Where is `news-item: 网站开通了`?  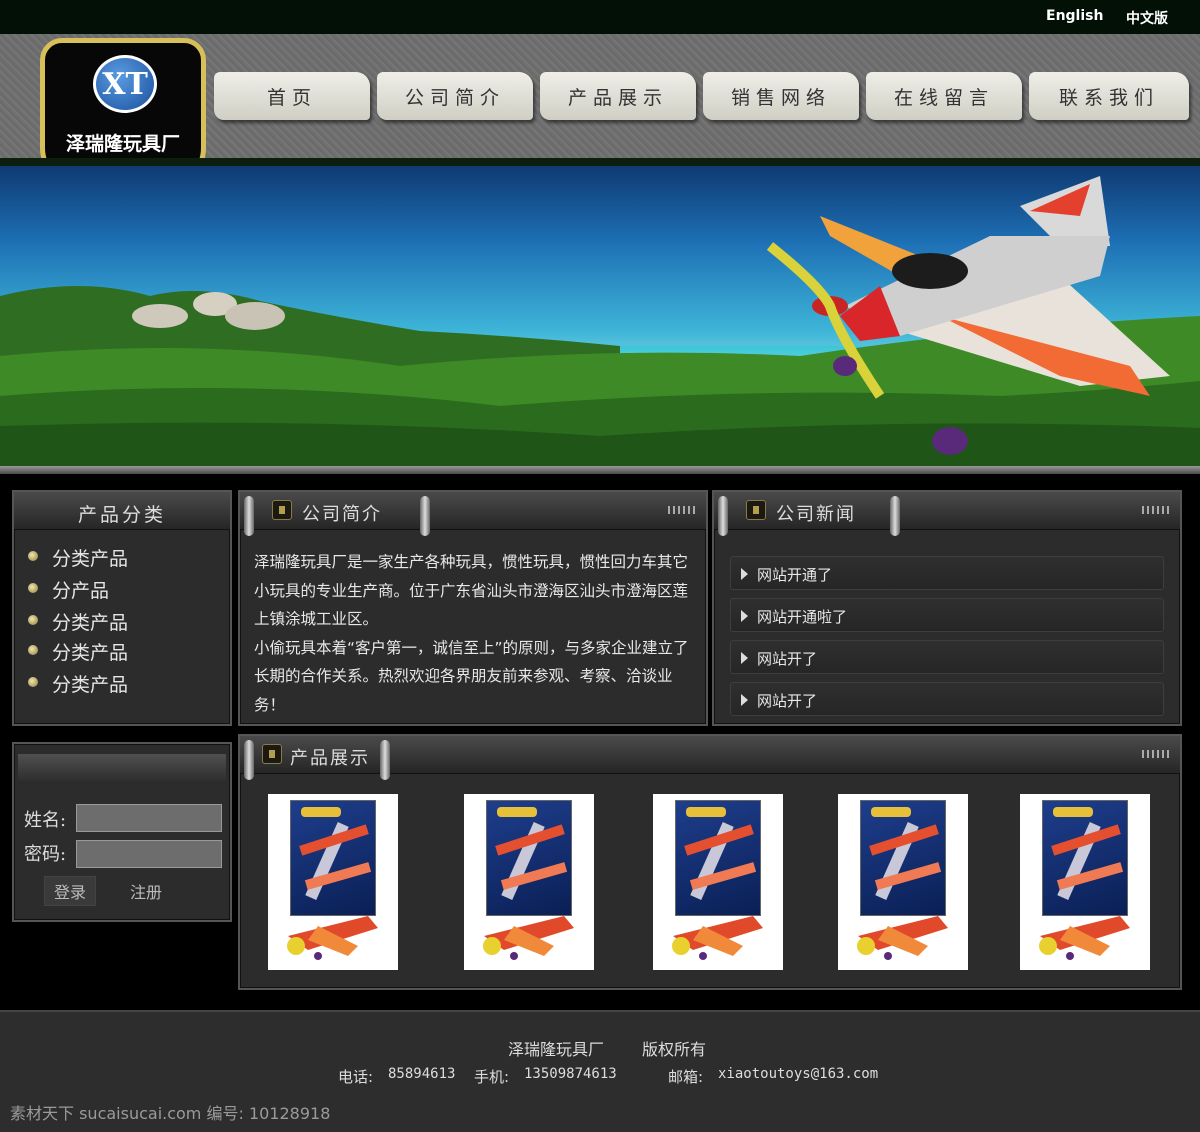 news-item: 网站开通了 is located at coordinates (947, 573).